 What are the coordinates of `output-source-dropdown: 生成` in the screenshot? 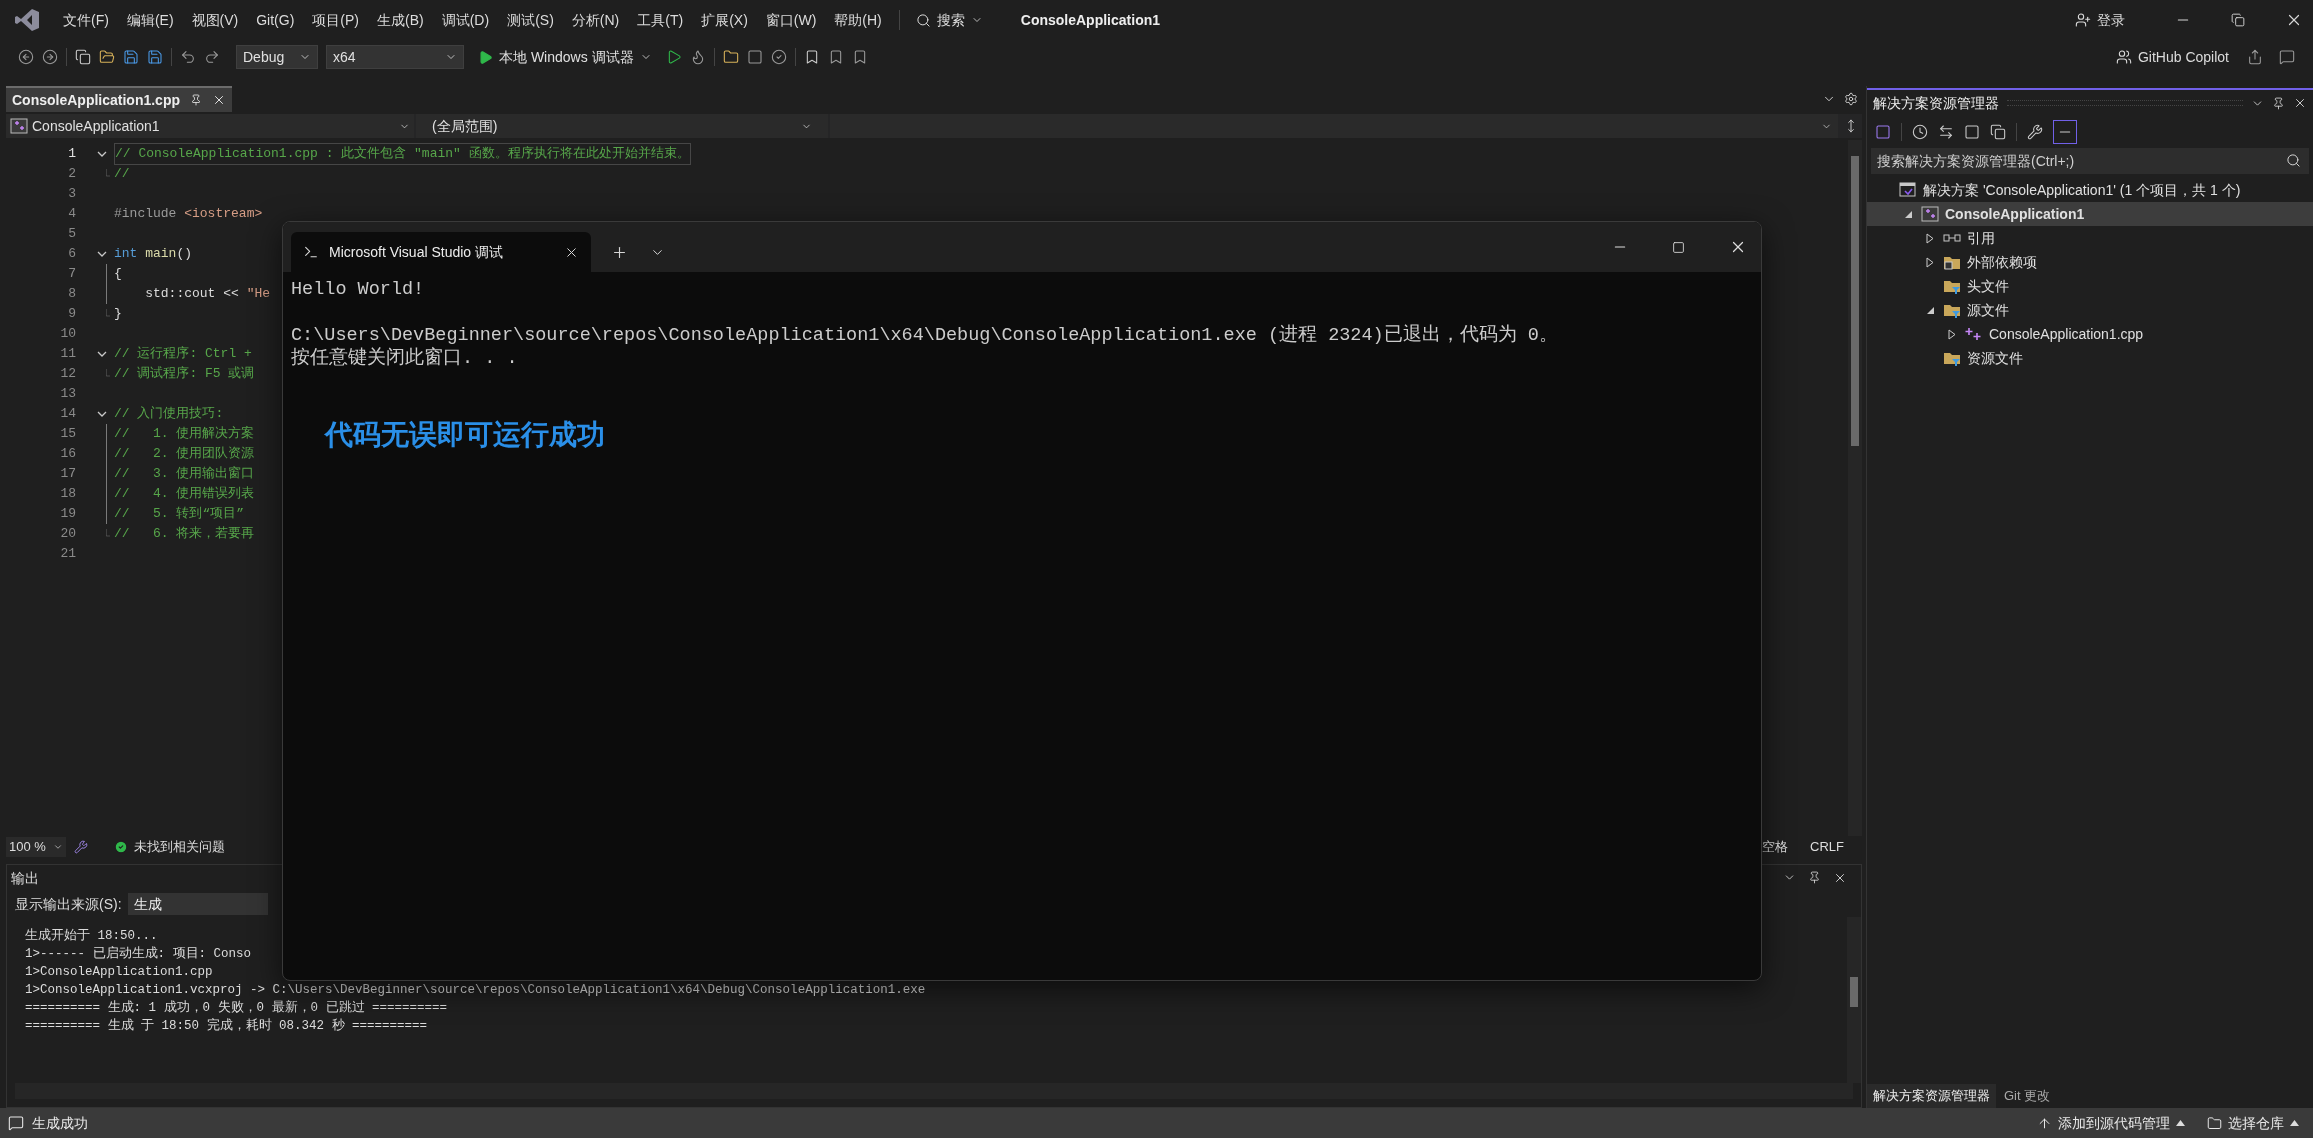 It's located at (197, 904).